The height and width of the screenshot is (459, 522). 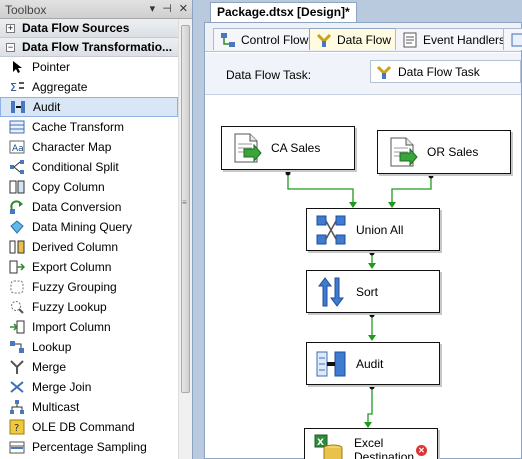 I want to click on toolbox-item-export-column: Export Column, so click(x=89, y=267).